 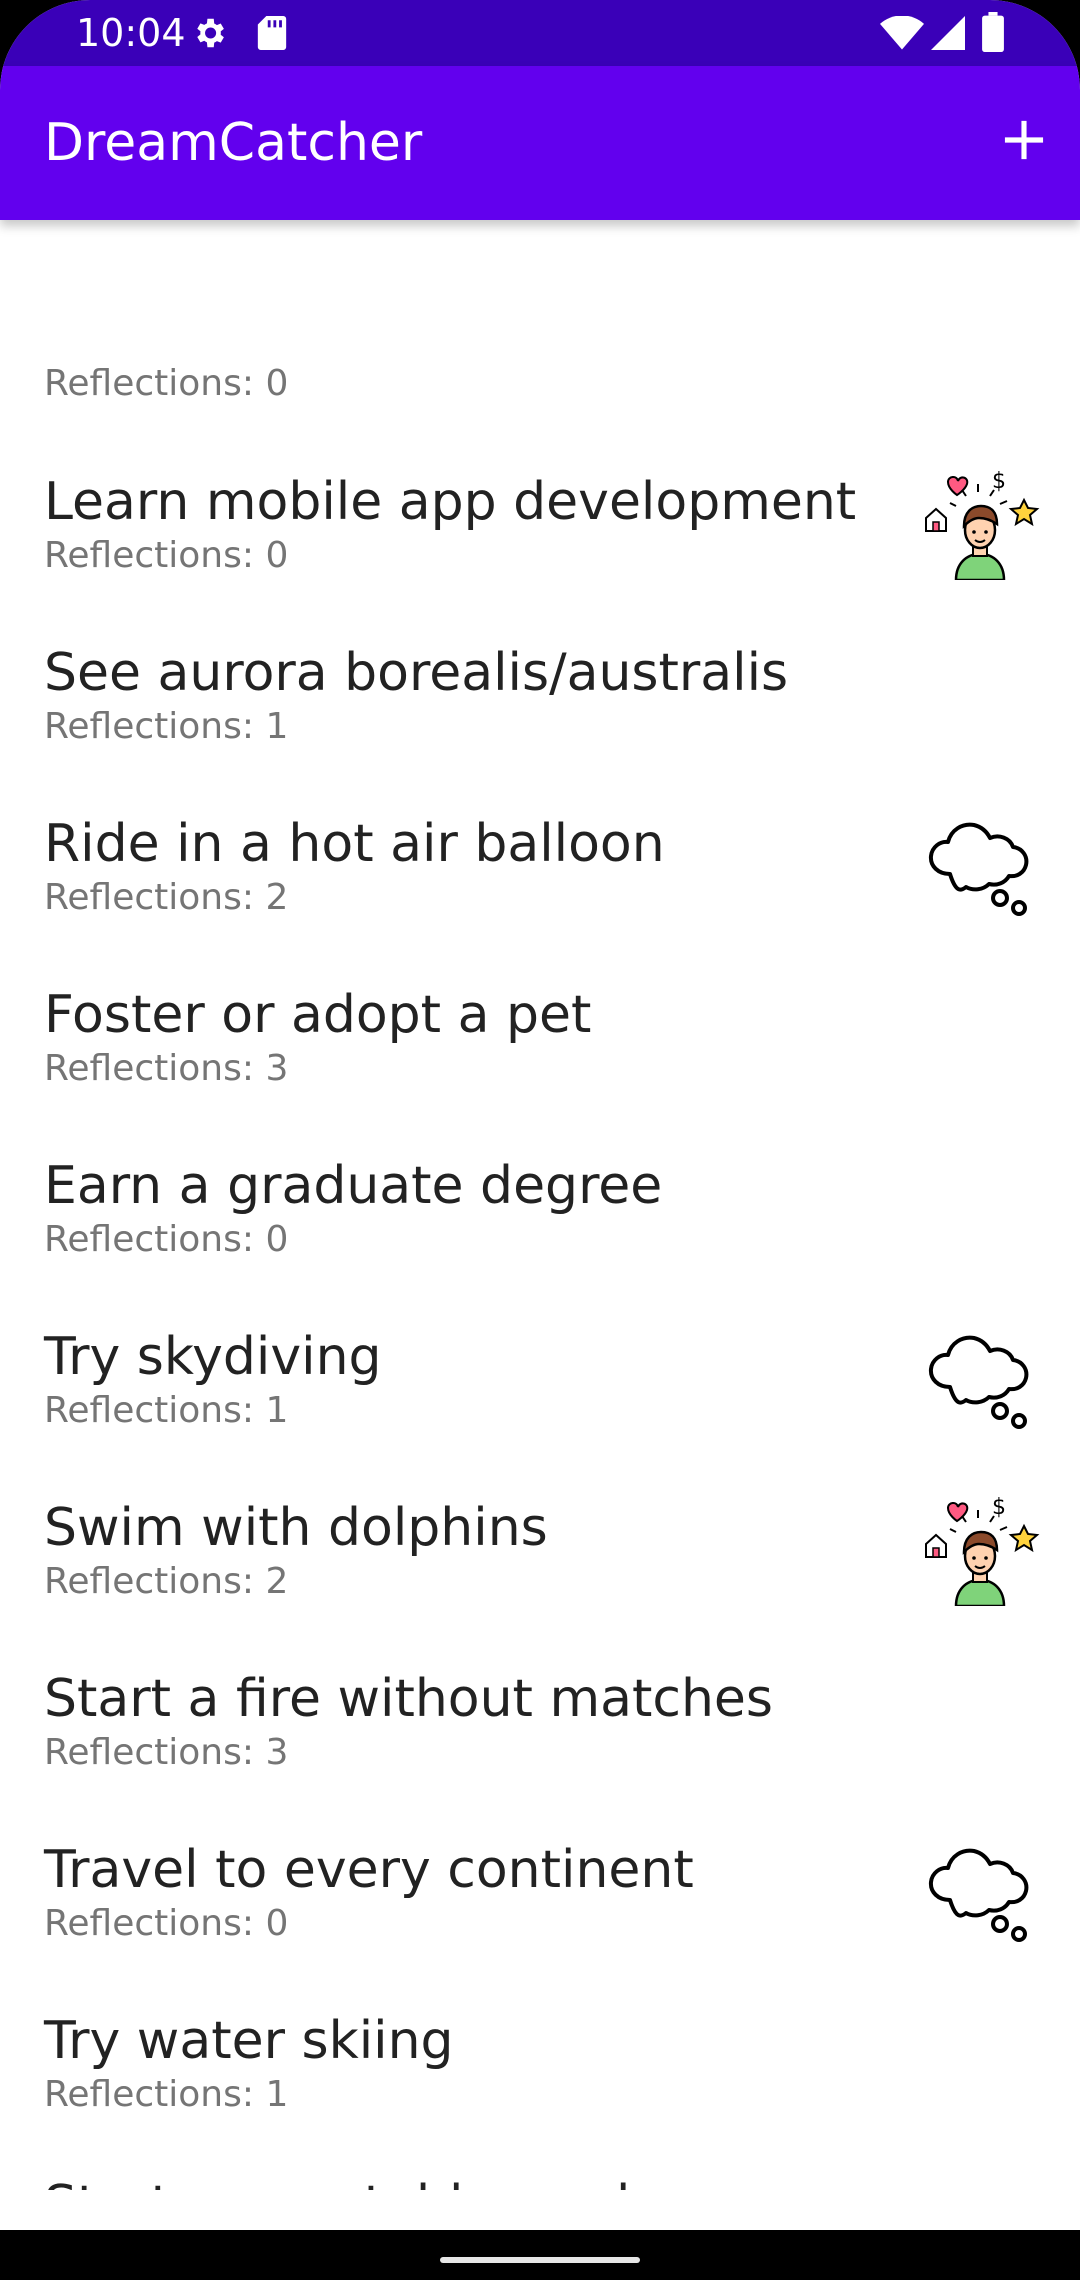 What do you see at coordinates (540, 1239) in the screenshot?
I see `list-item: Earn a graduate degree Reflections: 0` at bounding box center [540, 1239].